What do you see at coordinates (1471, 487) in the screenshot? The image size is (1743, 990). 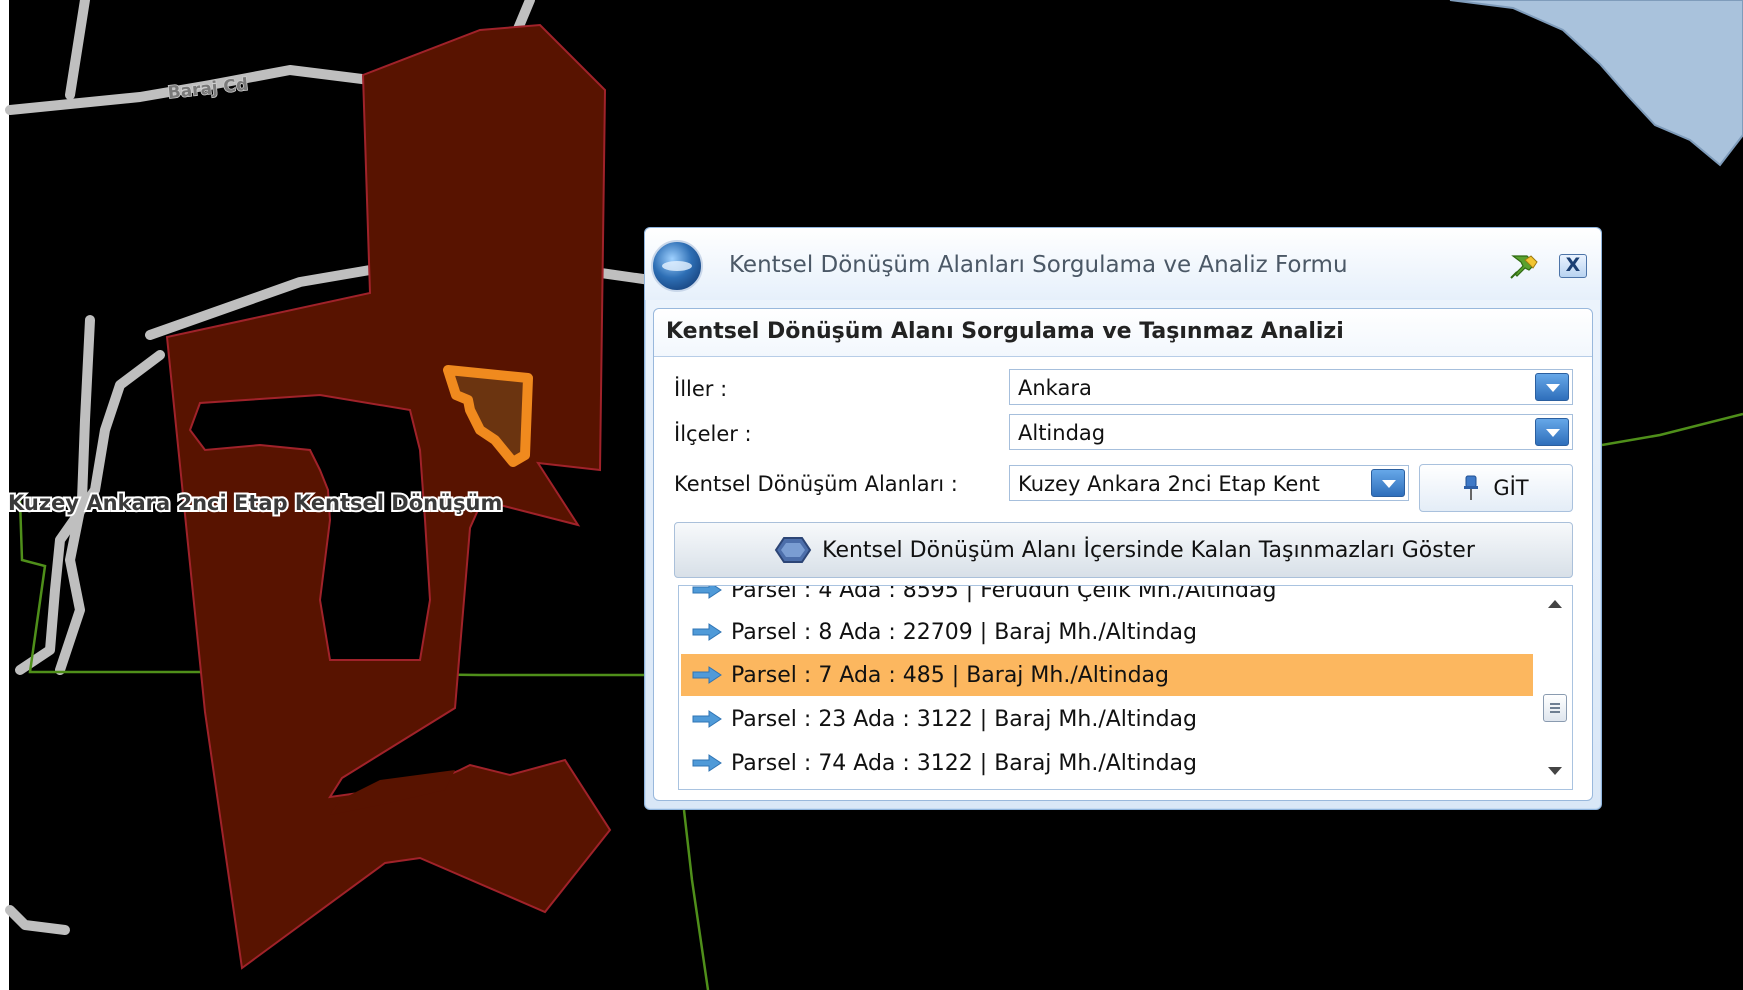 I see `pushpin-icon` at bounding box center [1471, 487].